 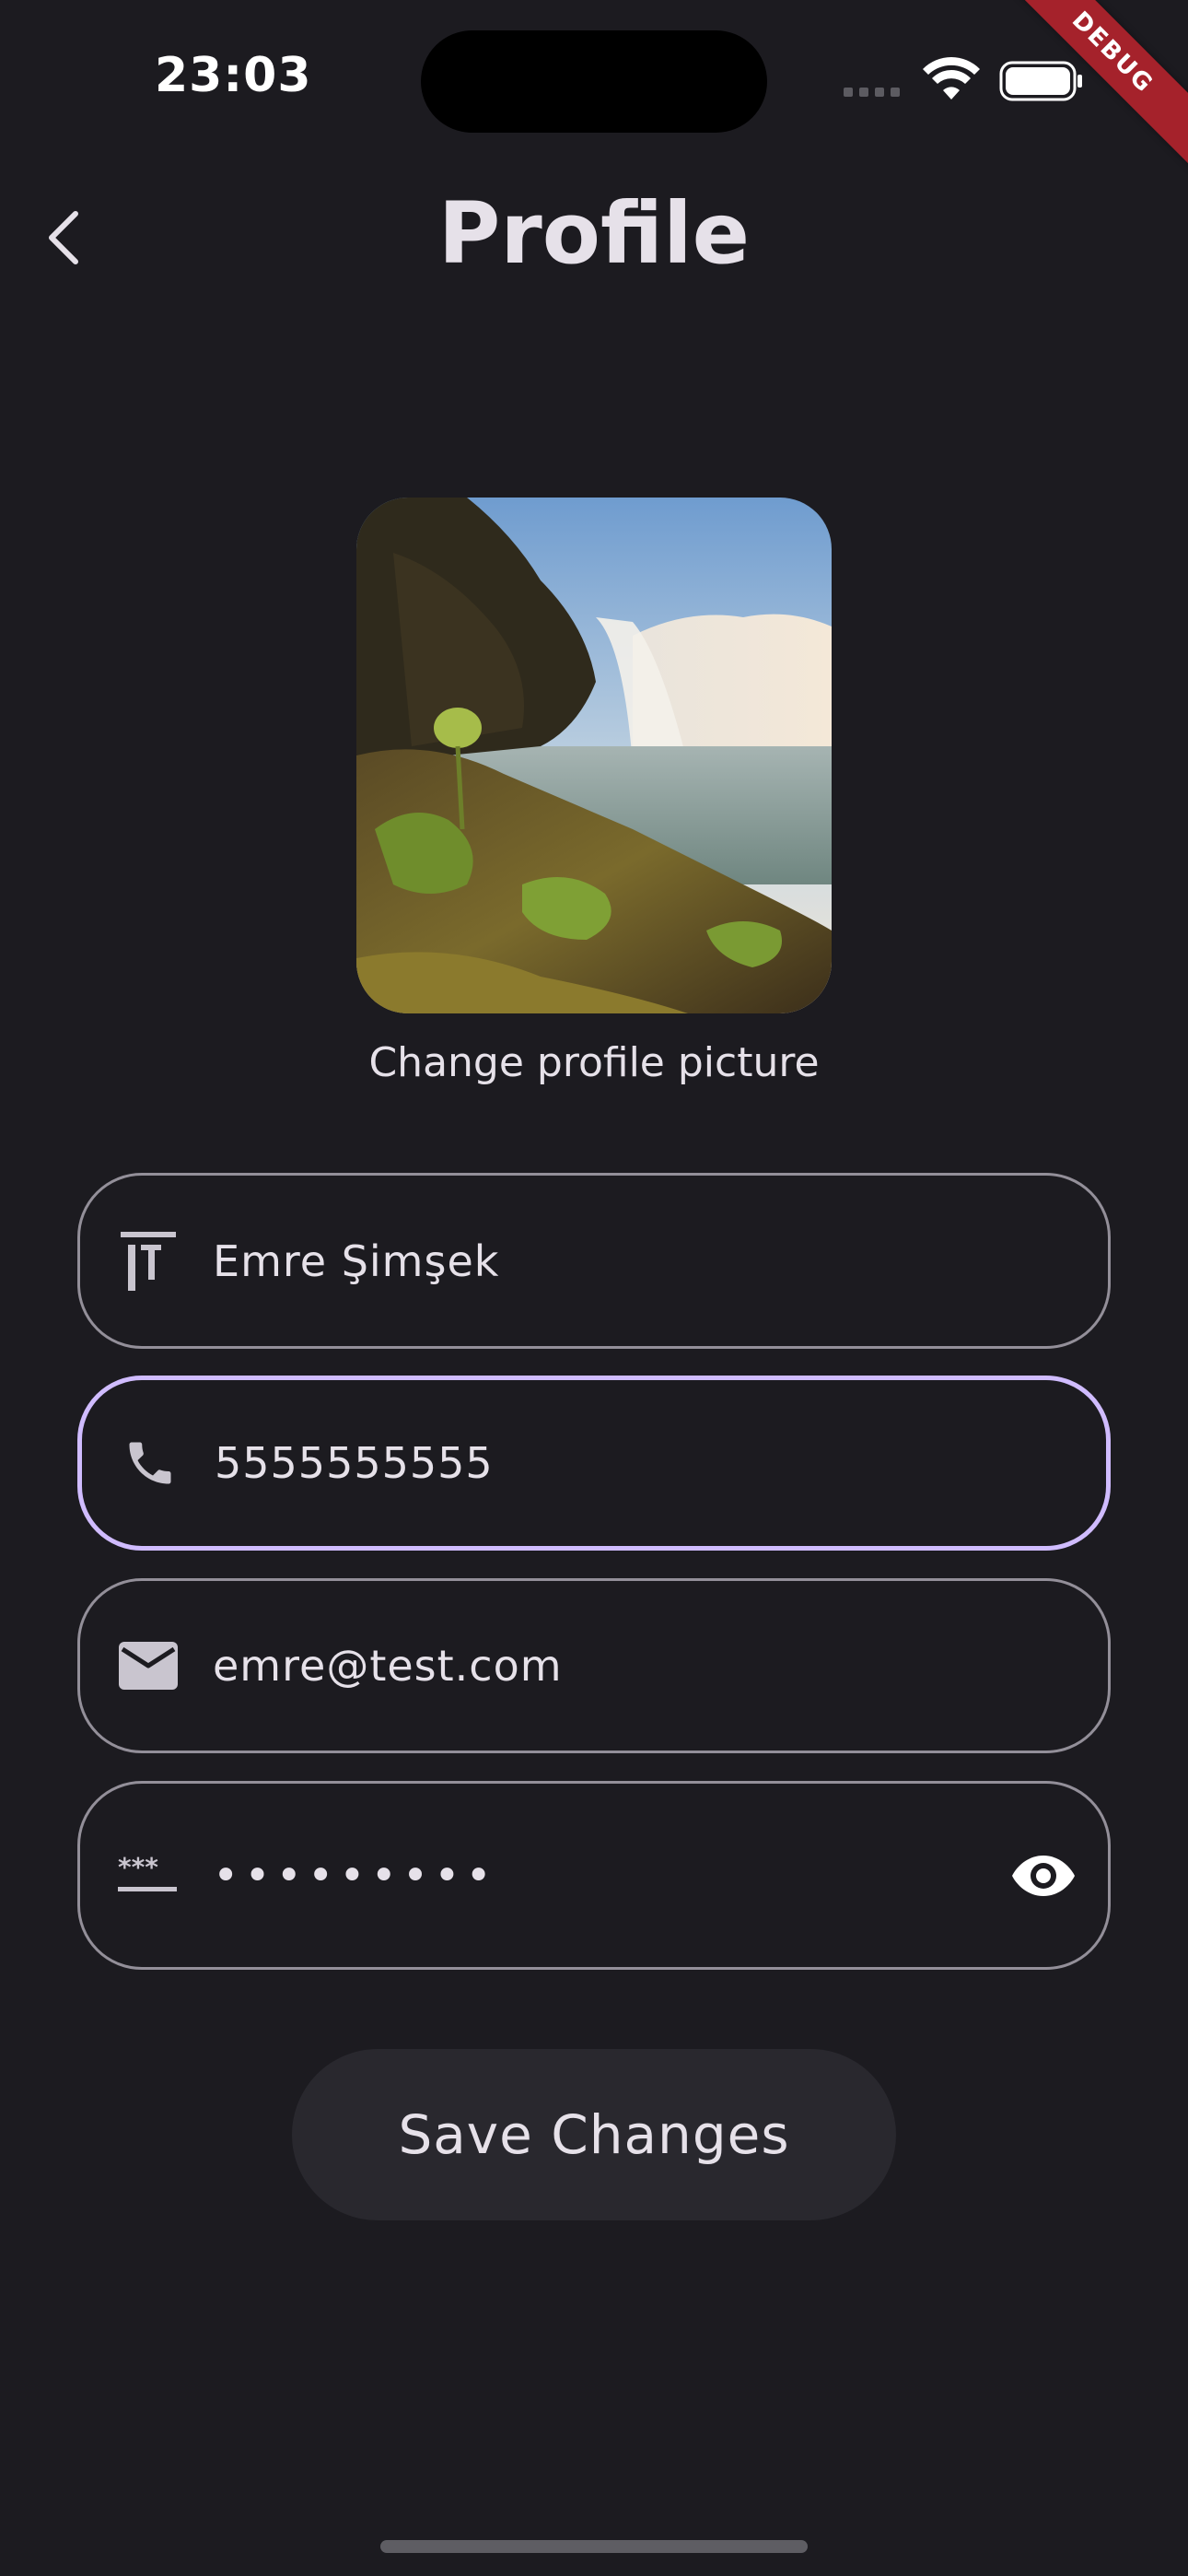 I want to click on name-field: Emre Şimşek, so click(x=594, y=1261).